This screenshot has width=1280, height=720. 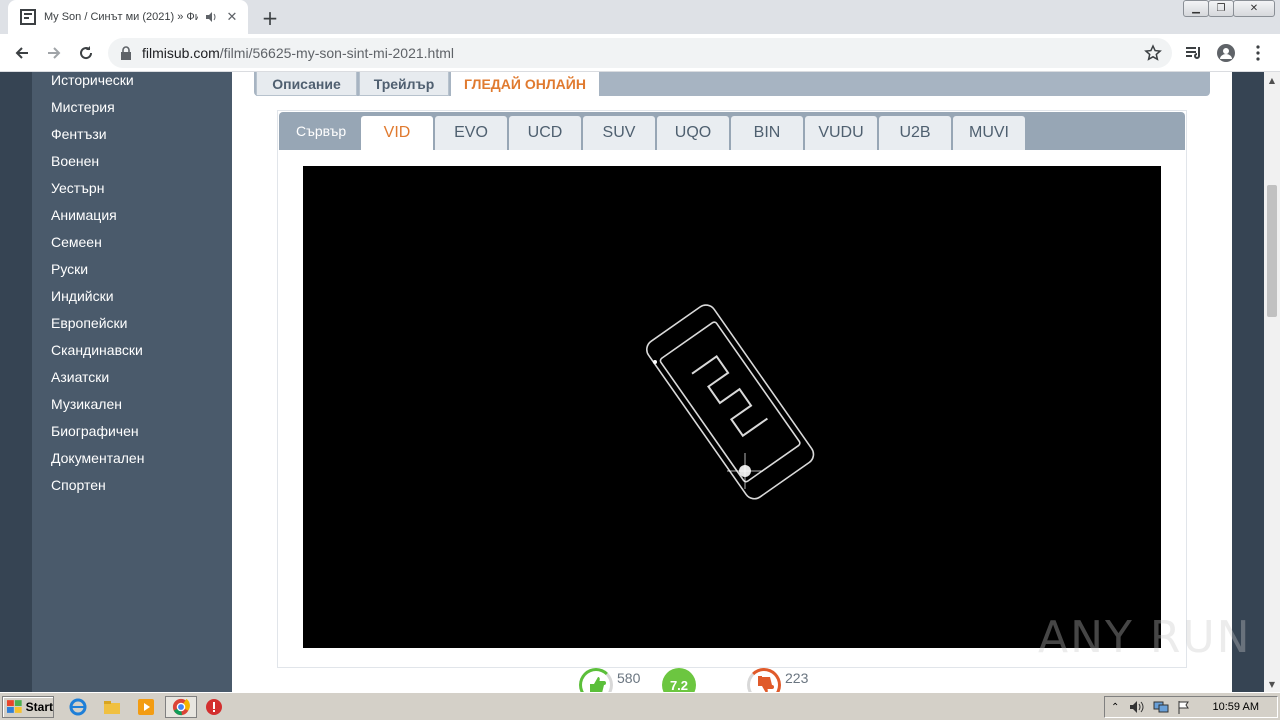 What do you see at coordinates (22, 53) in the screenshot?
I see `back-icon` at bounding box center [22, 53].